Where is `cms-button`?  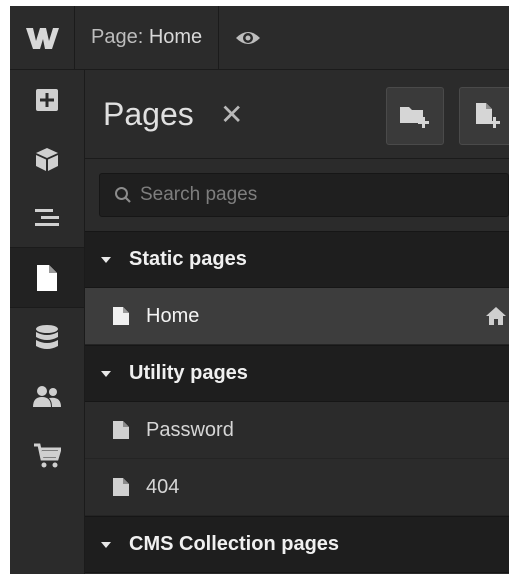 cms-button is located at coordinates (47, 337).